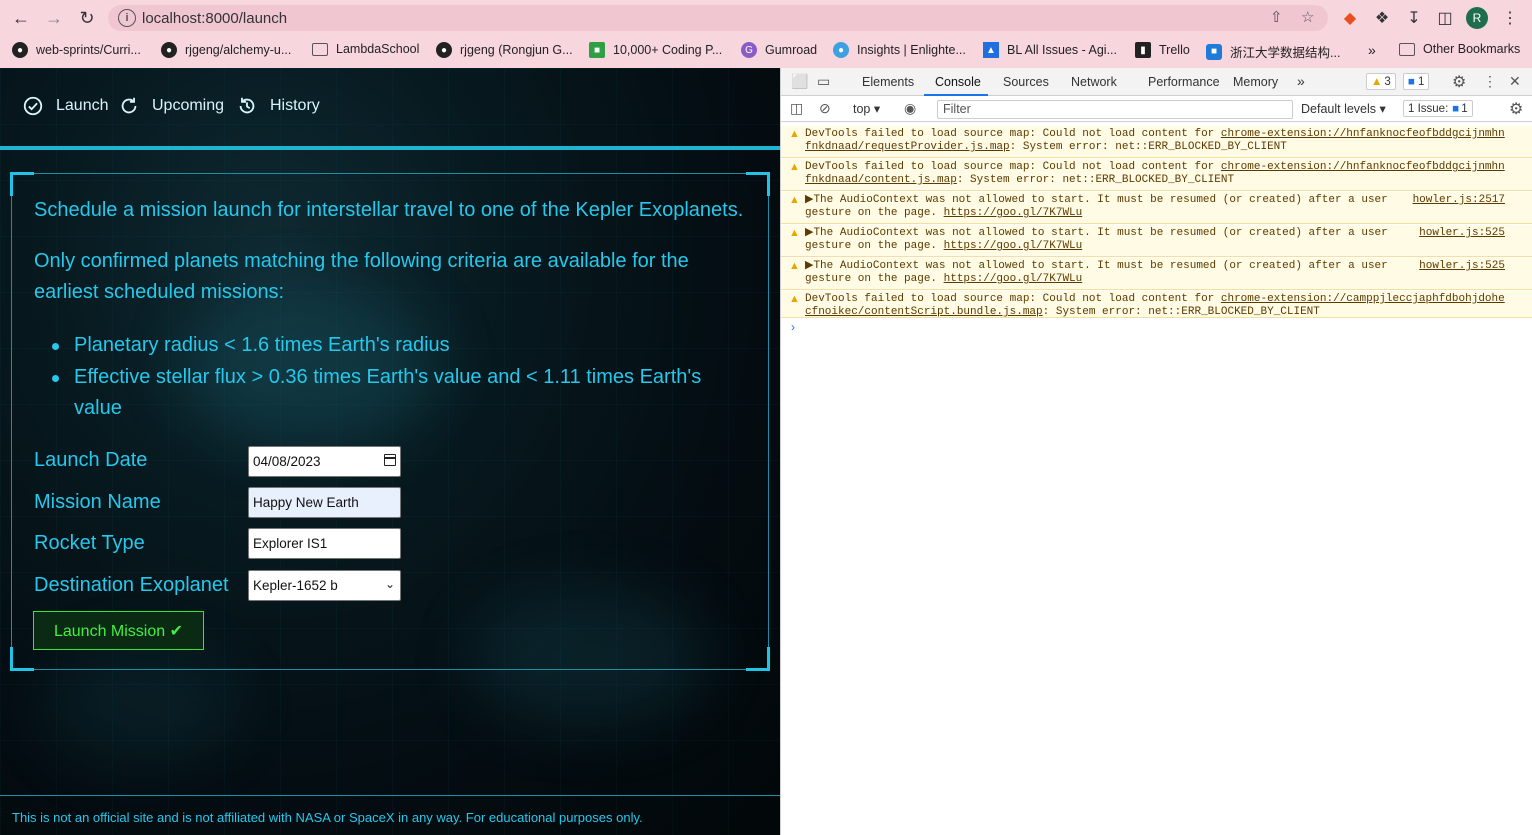 This screenshot has height=835, width=1532. Describe the element at coordinates (1026, 82) in the screenshot. I see `tab-sources: Sources` at that location.